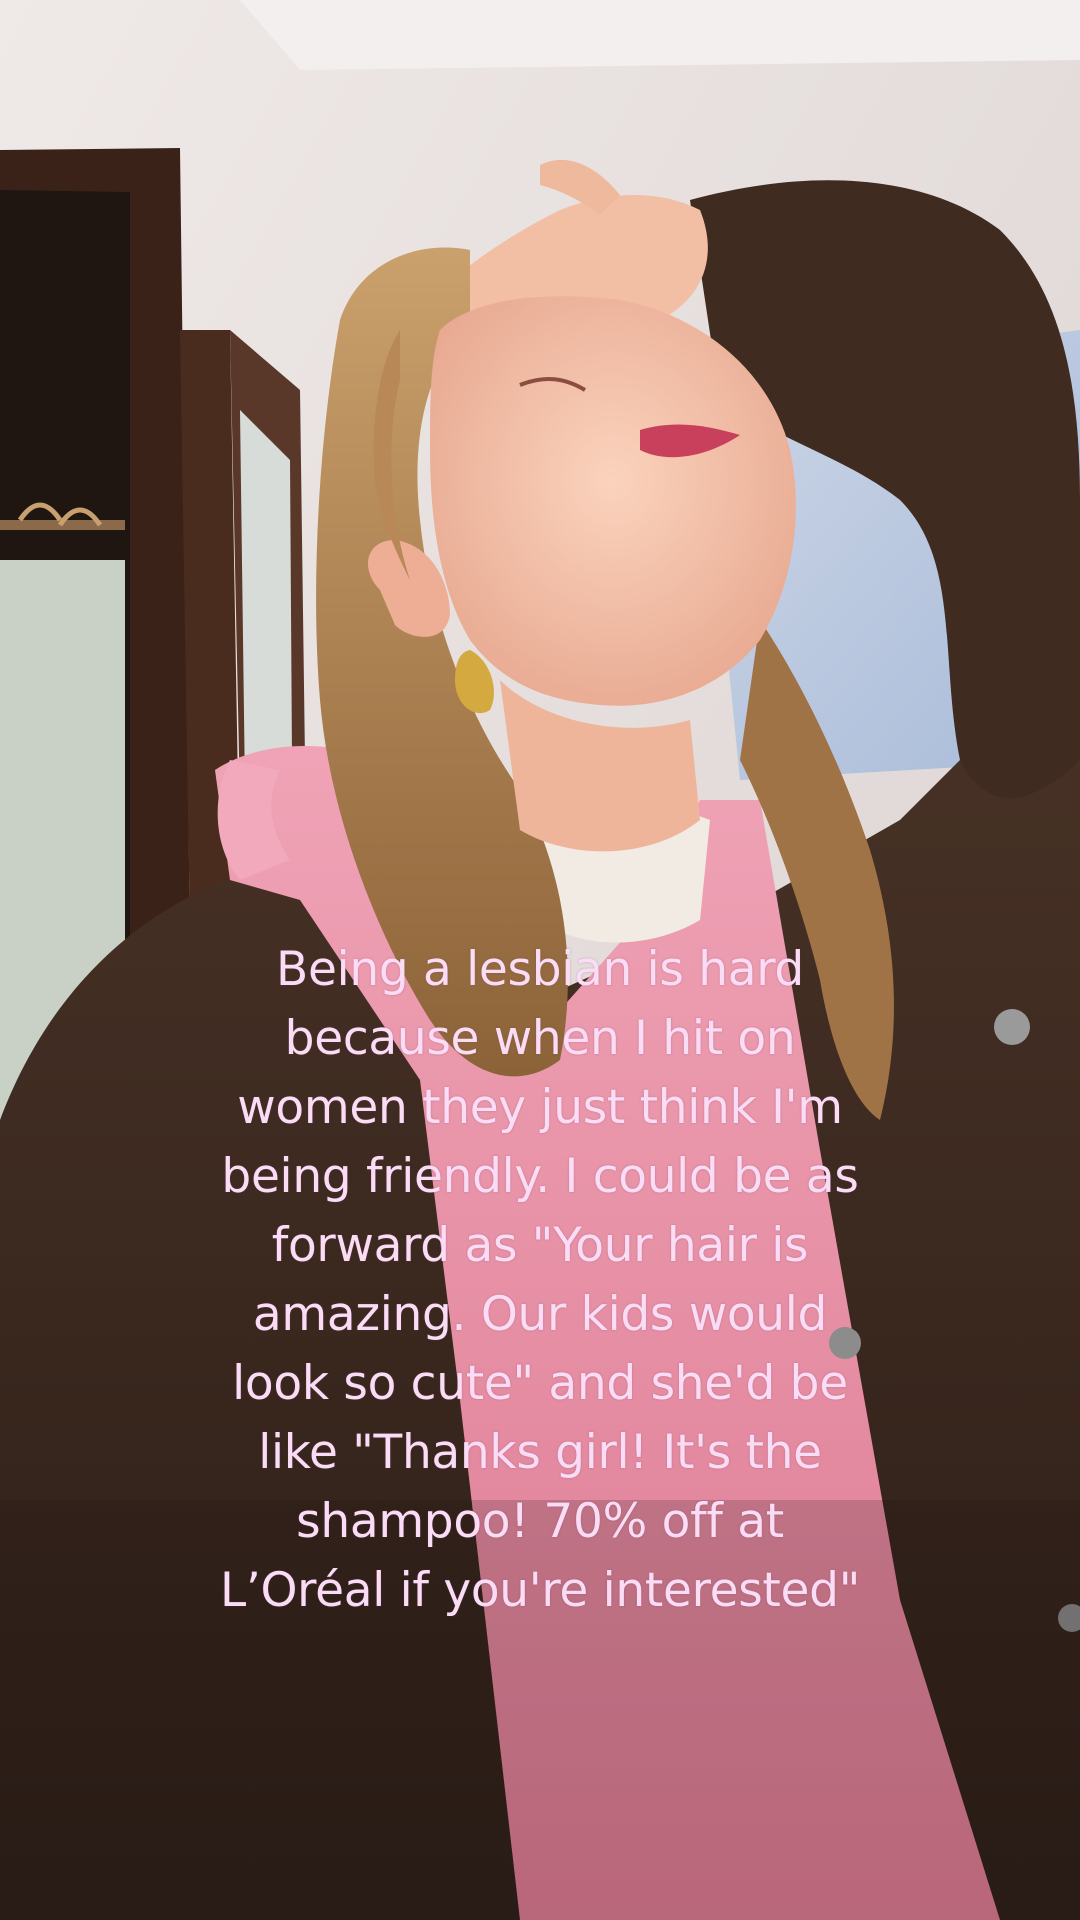 The height and width of the screenshot is (1920, 1080). I want to click on caption-line: forward as "Your hair is, so click(540, 1245).